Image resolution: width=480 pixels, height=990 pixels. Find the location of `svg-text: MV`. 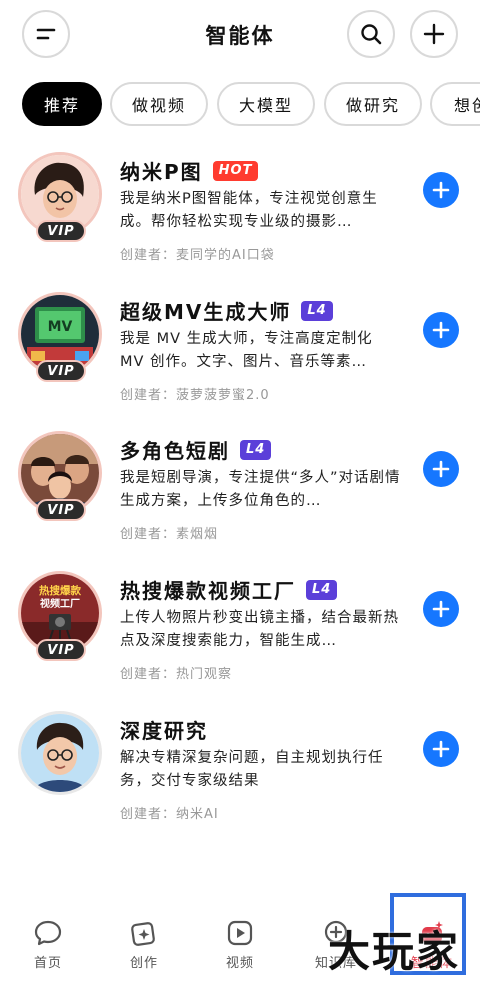

svg-text: MV is located at coordinates (60, 327).